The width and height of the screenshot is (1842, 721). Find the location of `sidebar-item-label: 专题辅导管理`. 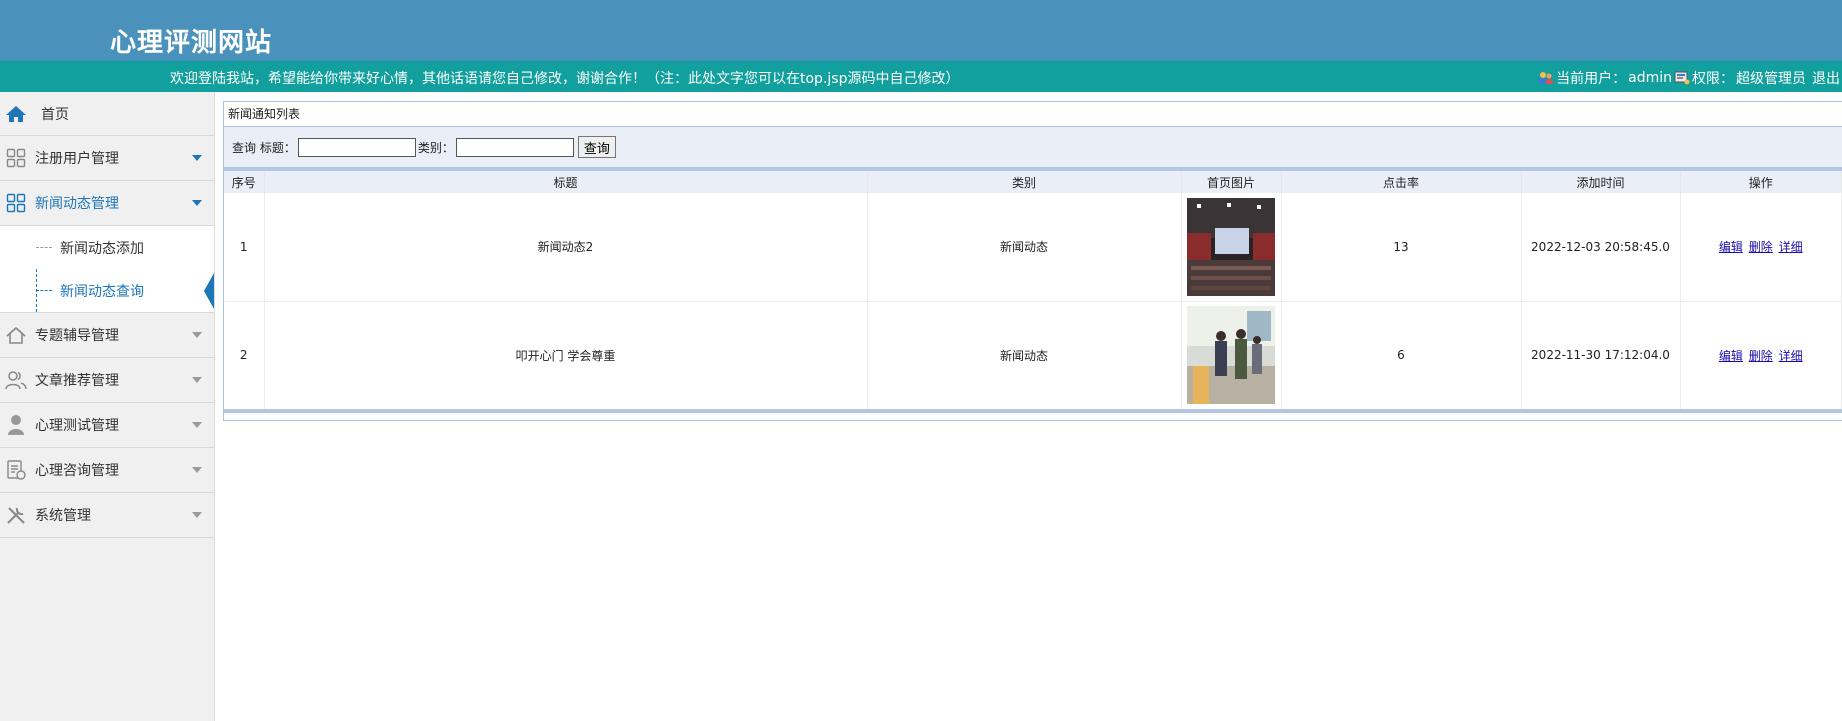

sidebar-item-label: 专题辅导管理 is located at coordinates (77, 336).